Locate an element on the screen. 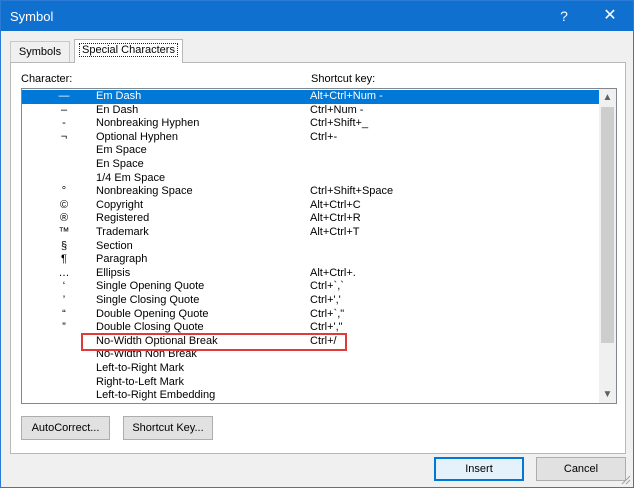 The image size is (634, 488). list-item: “ Double Opening Quote Ctrl+`," is located at coordinates (310, 315).